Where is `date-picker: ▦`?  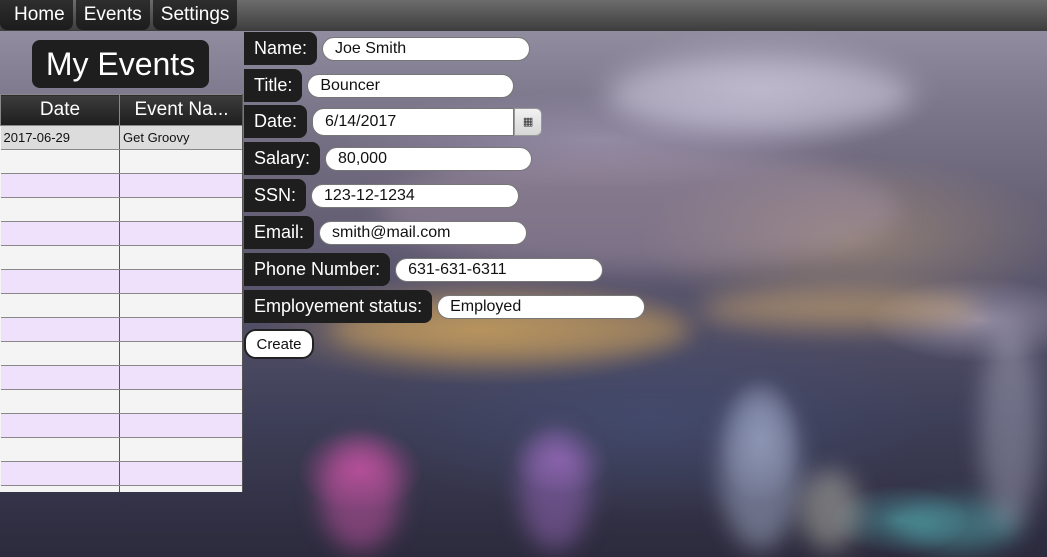
date-picker: ▦ is located at coordinates (427, 121).